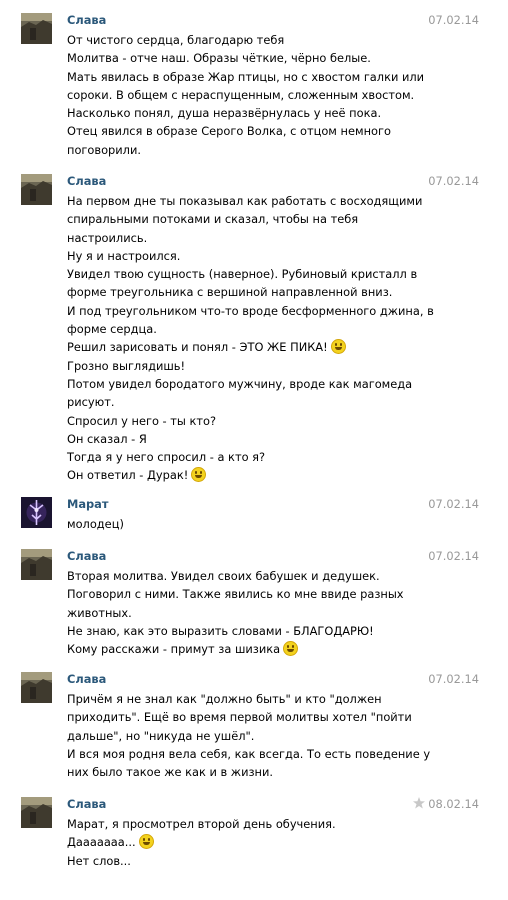  Describe the element at coordinates (87, 504) in the screenshot. I see `author-name: Марат` at that location.